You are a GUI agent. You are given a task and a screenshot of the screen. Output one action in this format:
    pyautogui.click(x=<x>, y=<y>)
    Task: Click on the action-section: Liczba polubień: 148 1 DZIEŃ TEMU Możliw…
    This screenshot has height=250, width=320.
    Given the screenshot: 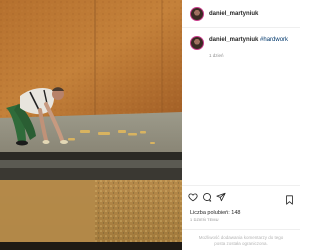 What is the action you would take?
    pyautogui.click(x=241, y=217)
    